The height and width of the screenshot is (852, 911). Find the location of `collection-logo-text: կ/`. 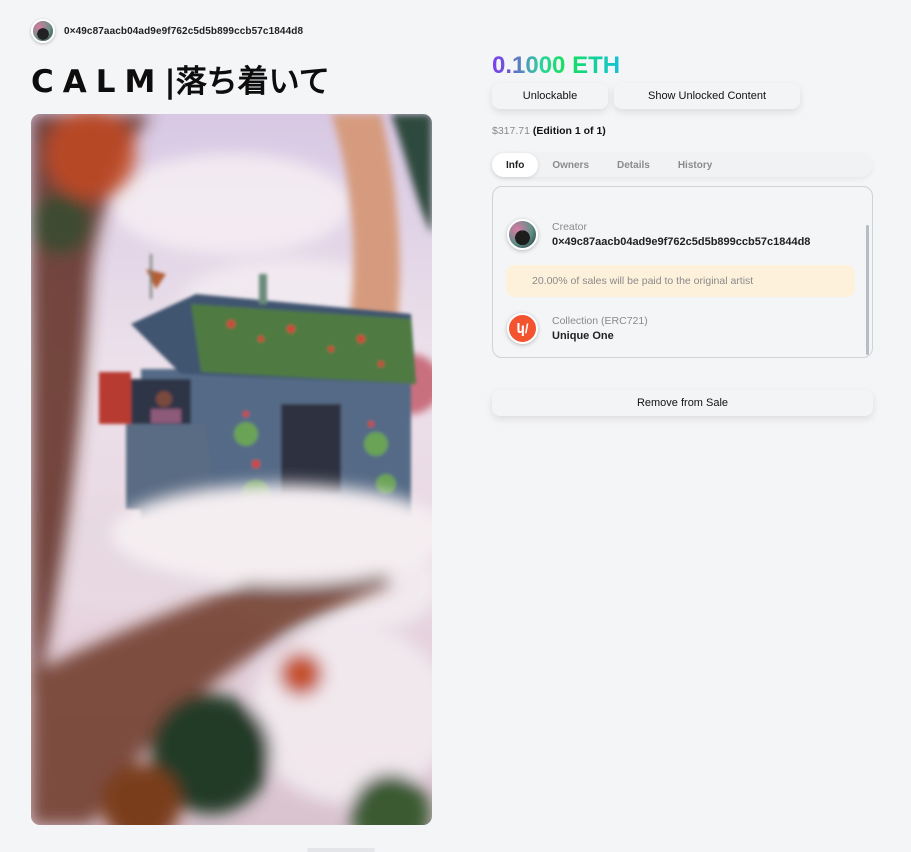

collection-logo-text: կ/ is located at coordinates (522, 328).